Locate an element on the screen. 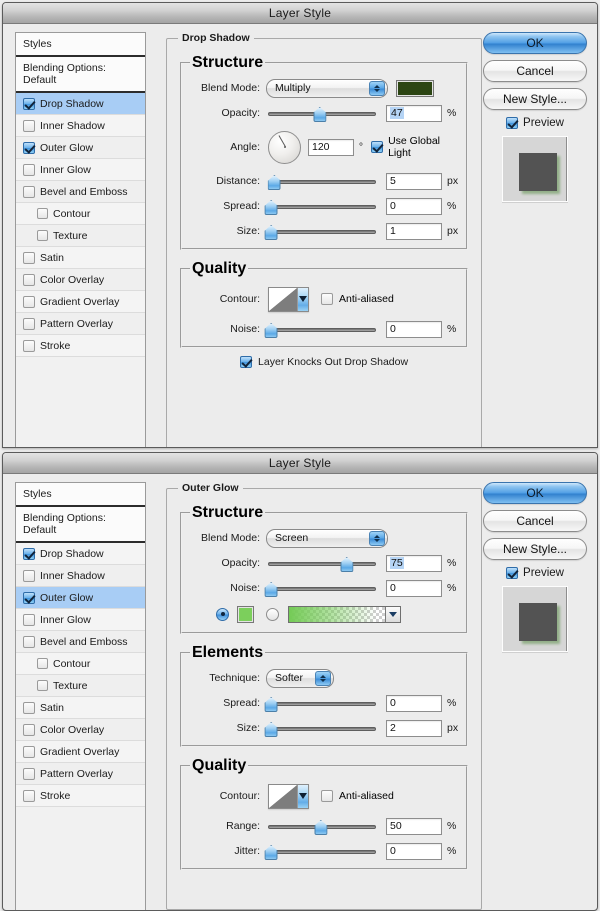 Image resolution: width=600 pixels, height=911 pixels. sidebar-item-blending-options: Blending Options: Default is located at coordinates (80, 75).